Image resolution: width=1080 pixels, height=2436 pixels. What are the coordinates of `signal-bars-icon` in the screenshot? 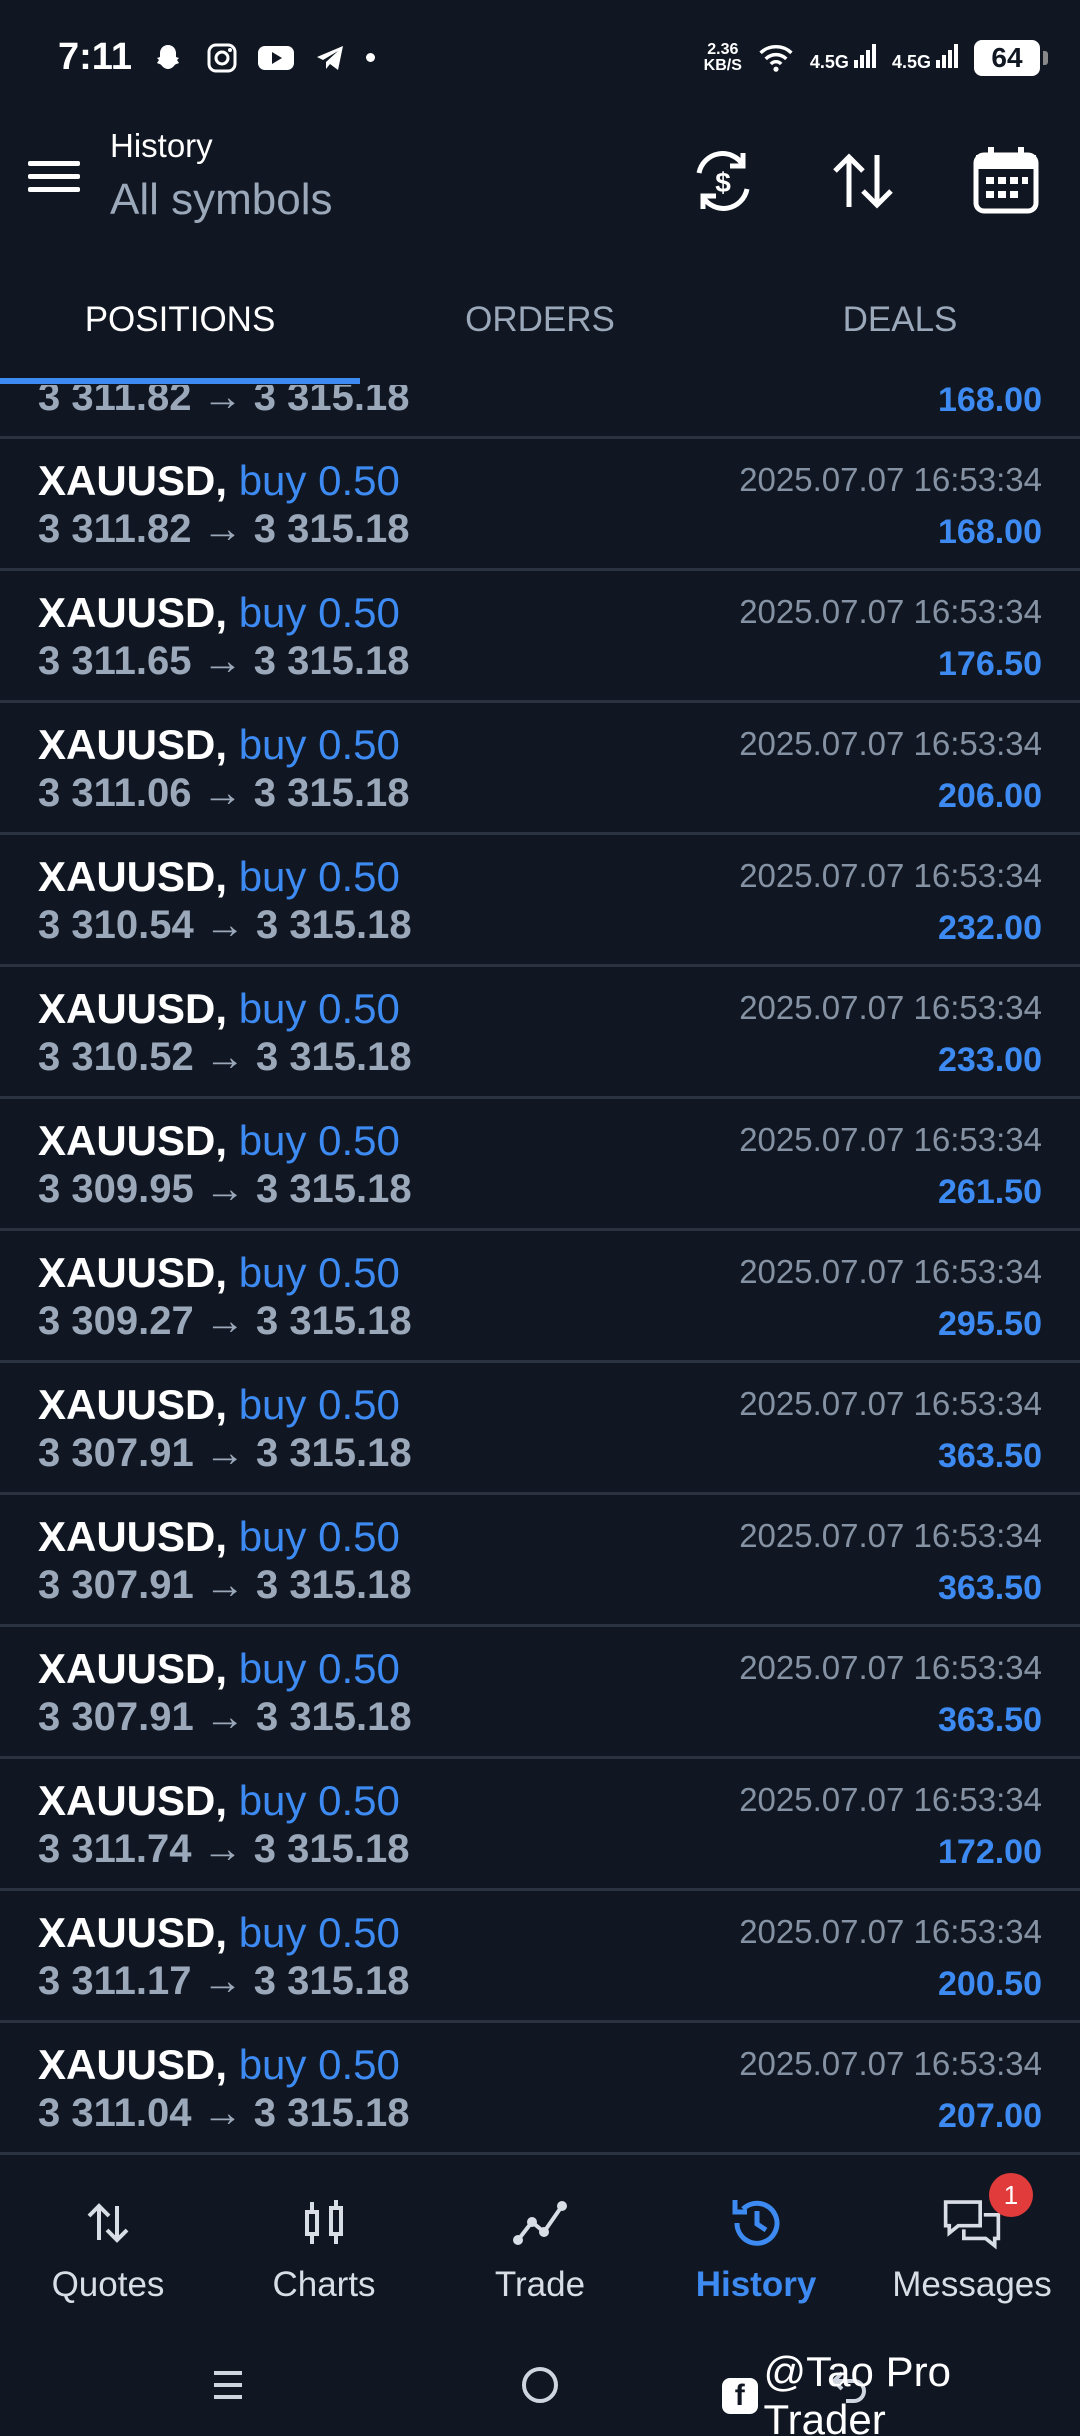 It's located at (864, 56).